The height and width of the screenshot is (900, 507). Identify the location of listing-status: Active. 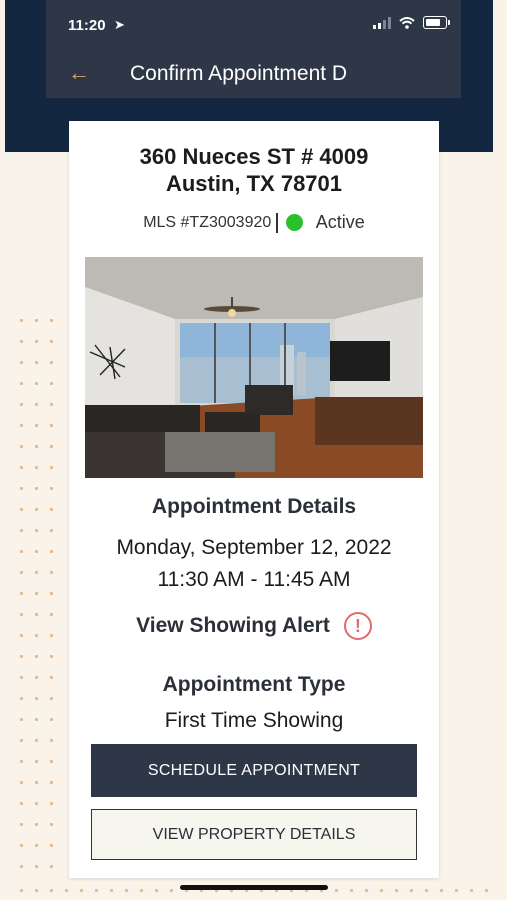
(340, 222).